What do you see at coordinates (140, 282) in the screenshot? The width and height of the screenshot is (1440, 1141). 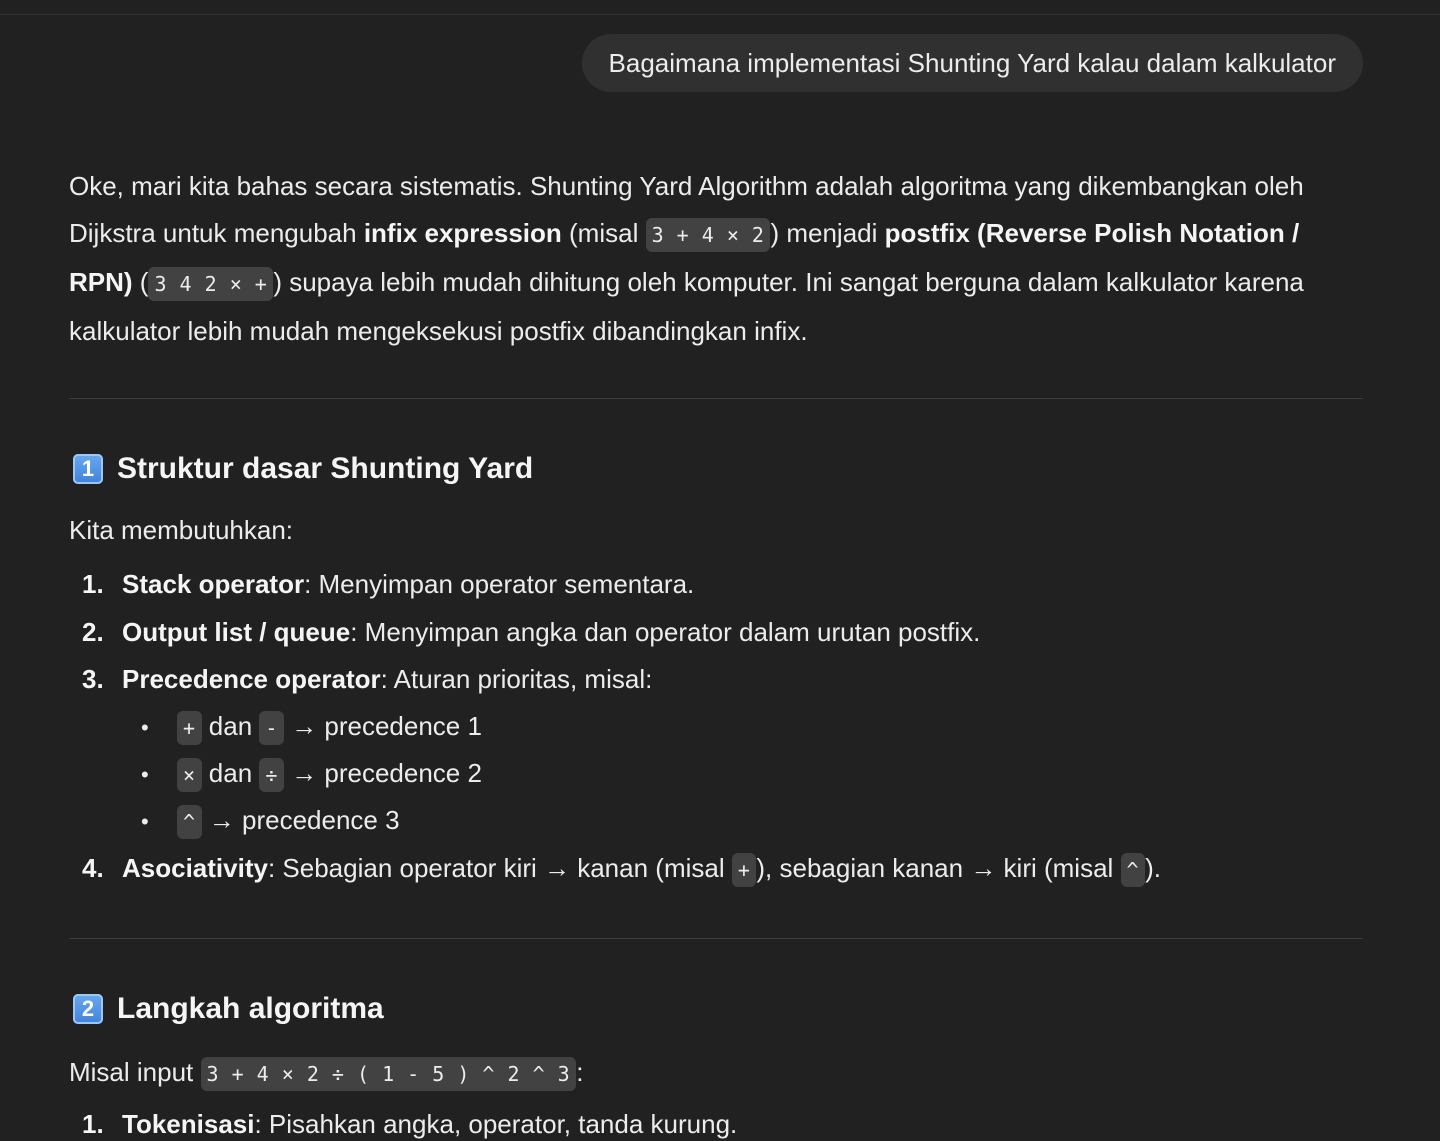 I see `intro-text-4: (` at bounding box center [140, 282].